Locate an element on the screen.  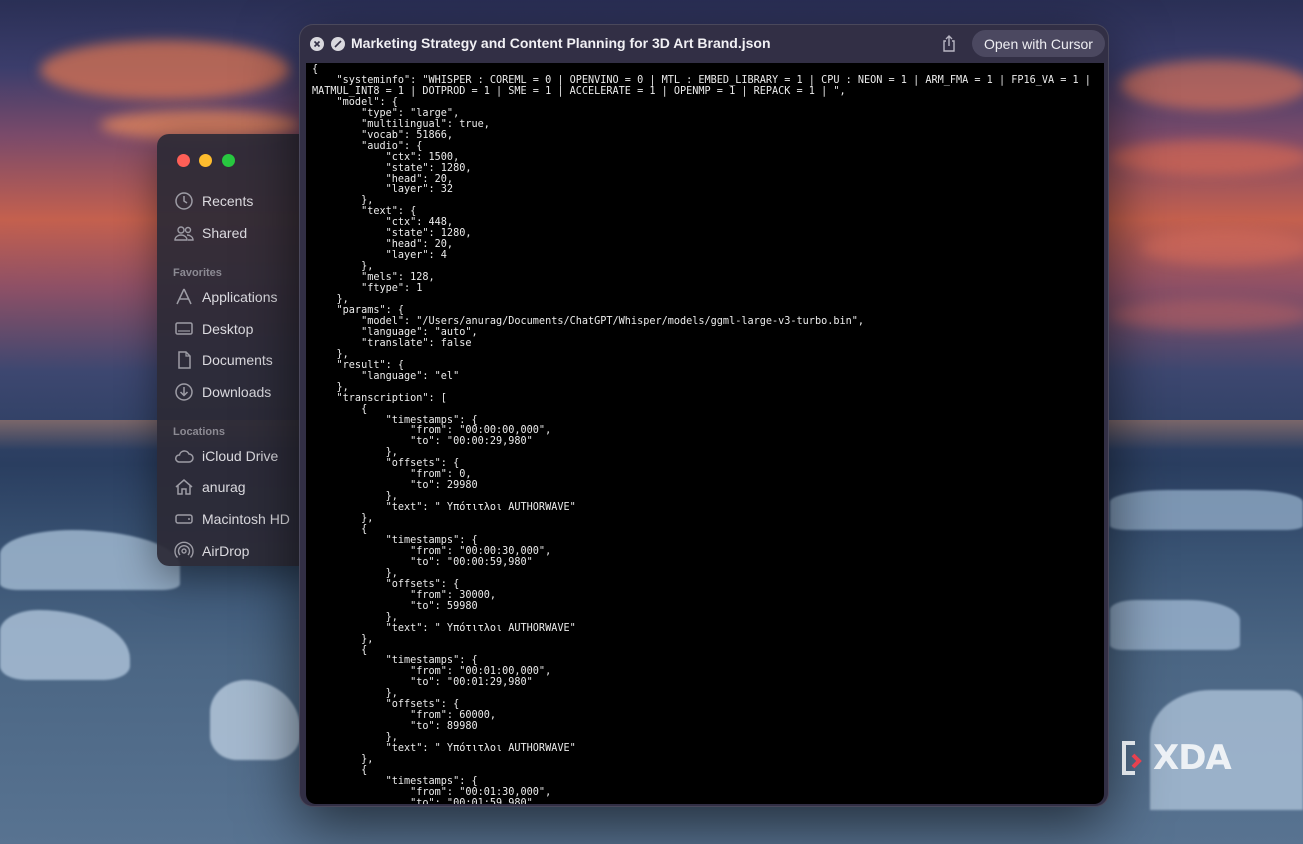
close-icon is located at coordinates (317, 44).